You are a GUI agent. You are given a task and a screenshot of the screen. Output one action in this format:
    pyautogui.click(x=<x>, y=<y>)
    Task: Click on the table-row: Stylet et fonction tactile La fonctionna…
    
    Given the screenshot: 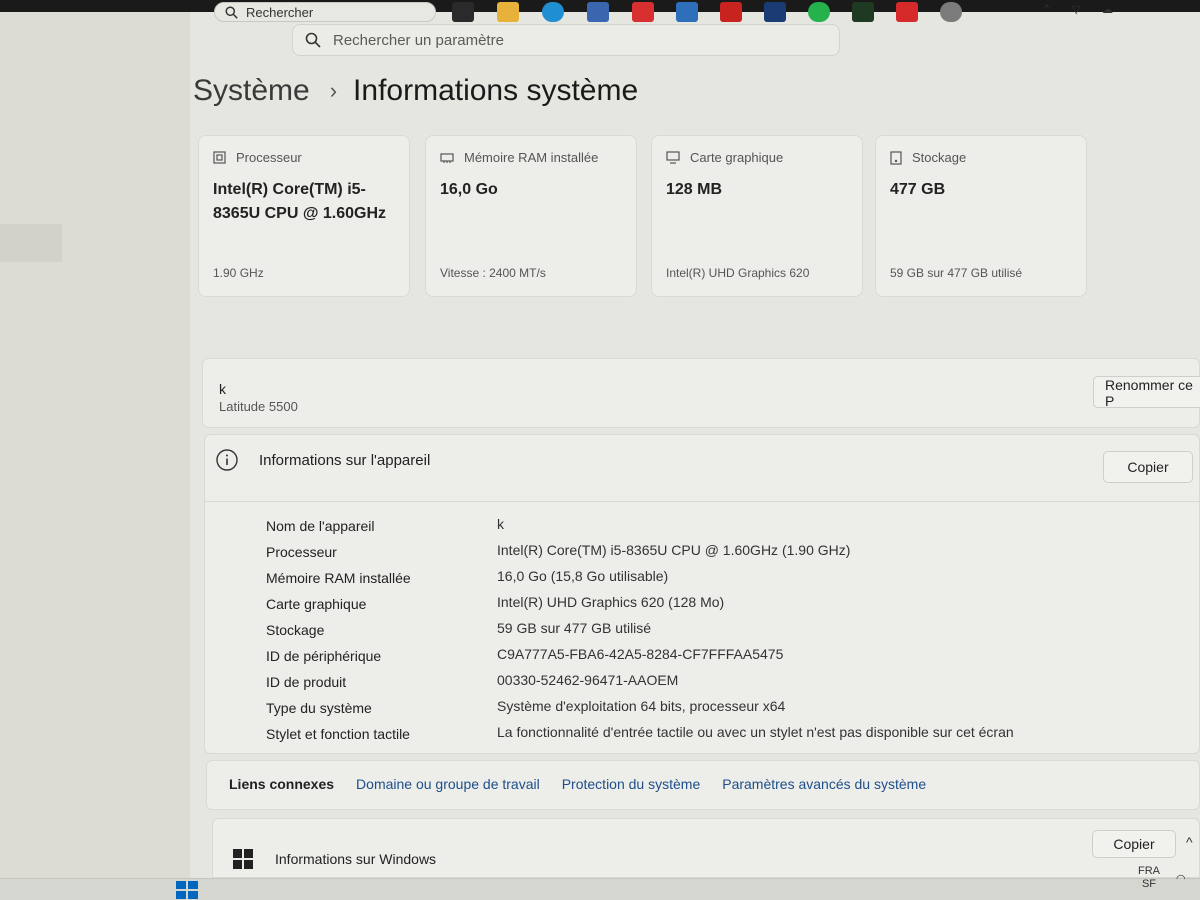 What is the action you would take?
    pyautogui.click(x=666, y=735)
    